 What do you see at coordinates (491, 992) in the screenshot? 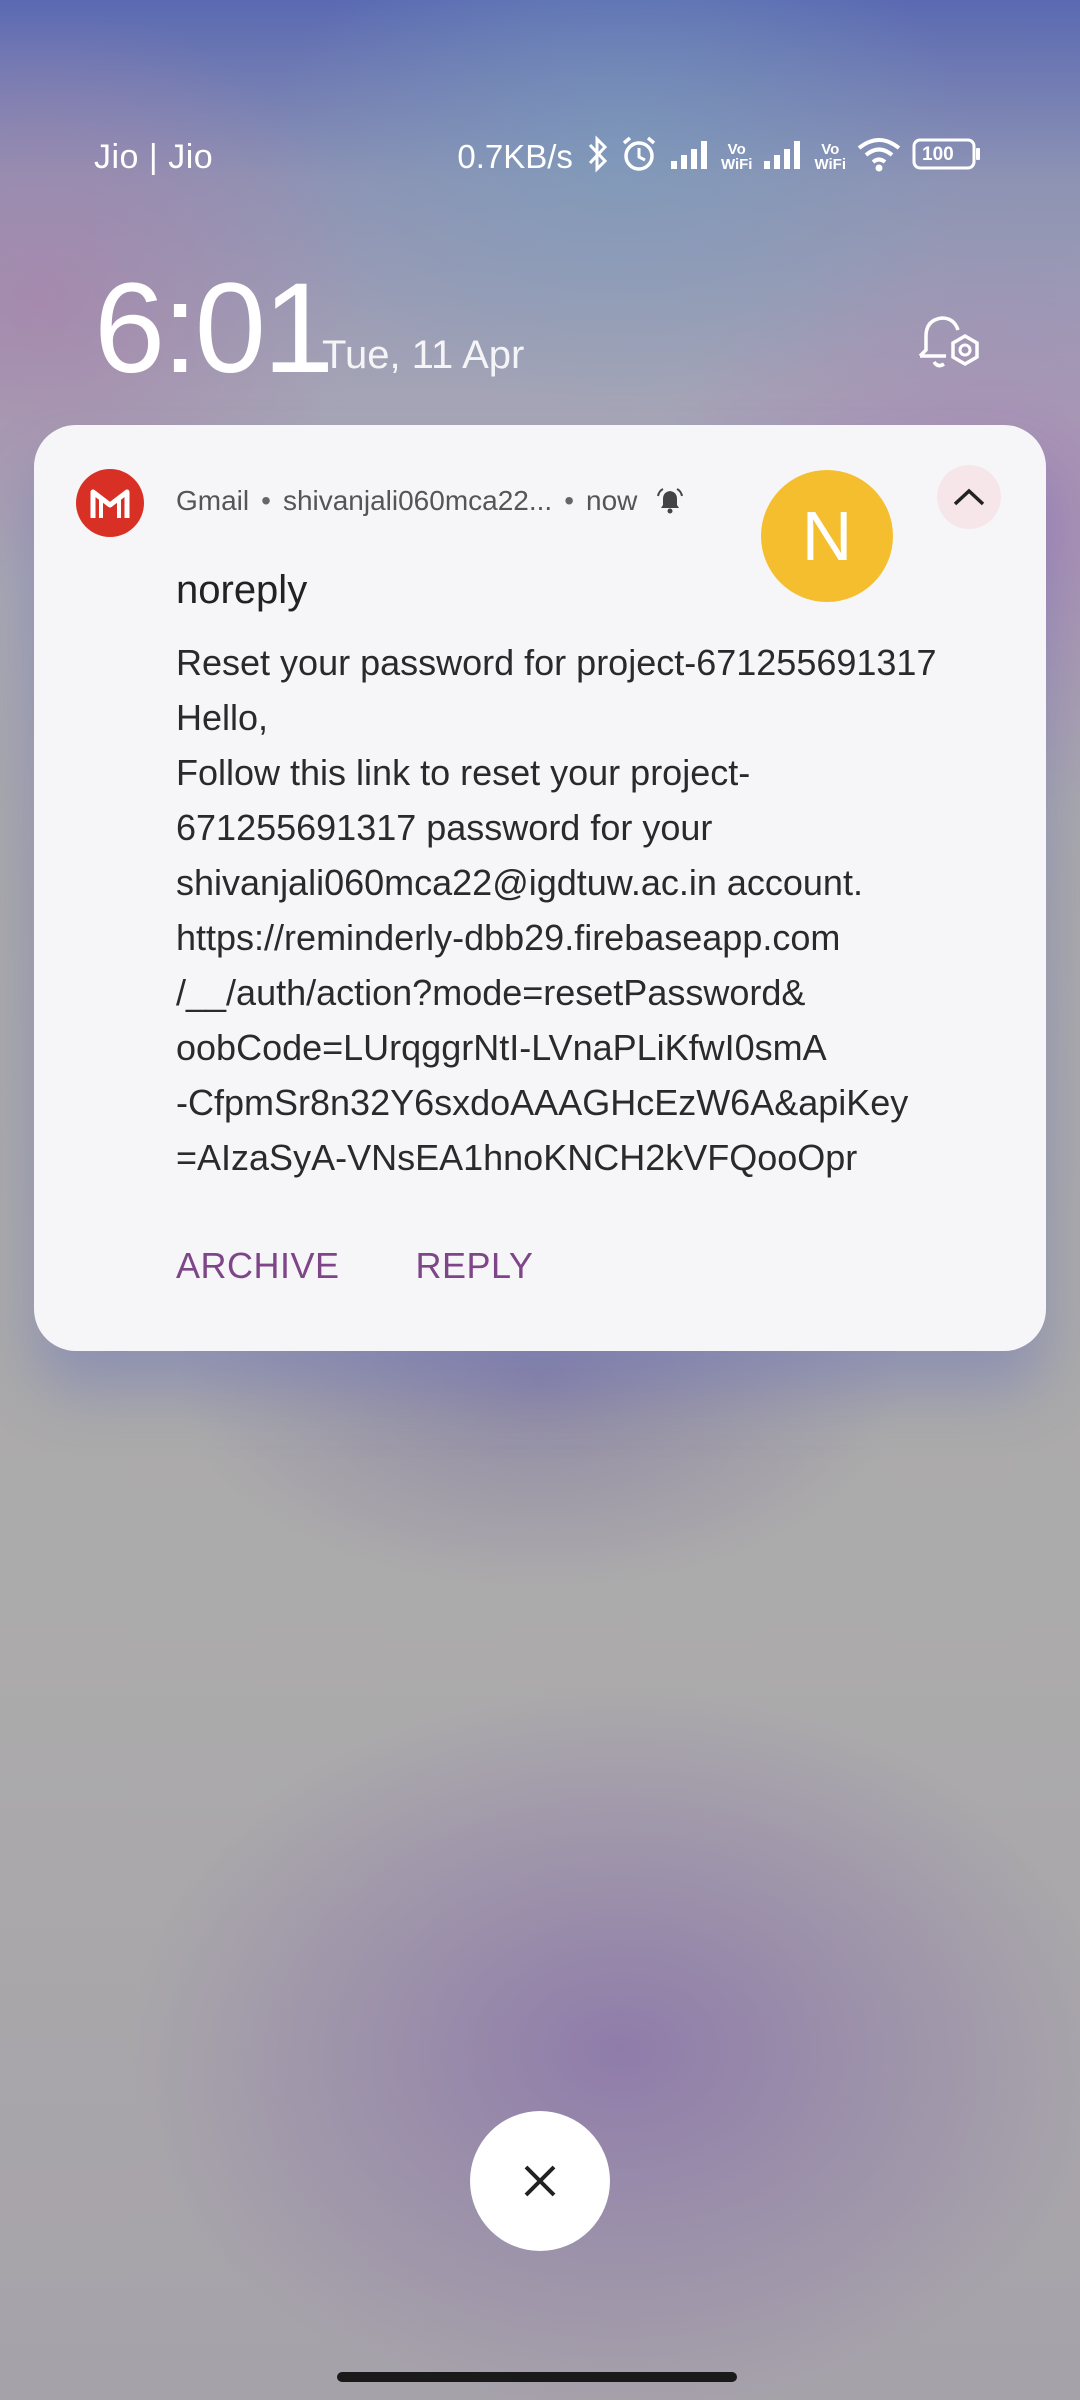
I see `body-line: /__/auth/action?mode=resetPassword&` at bounding box center [491, 992].